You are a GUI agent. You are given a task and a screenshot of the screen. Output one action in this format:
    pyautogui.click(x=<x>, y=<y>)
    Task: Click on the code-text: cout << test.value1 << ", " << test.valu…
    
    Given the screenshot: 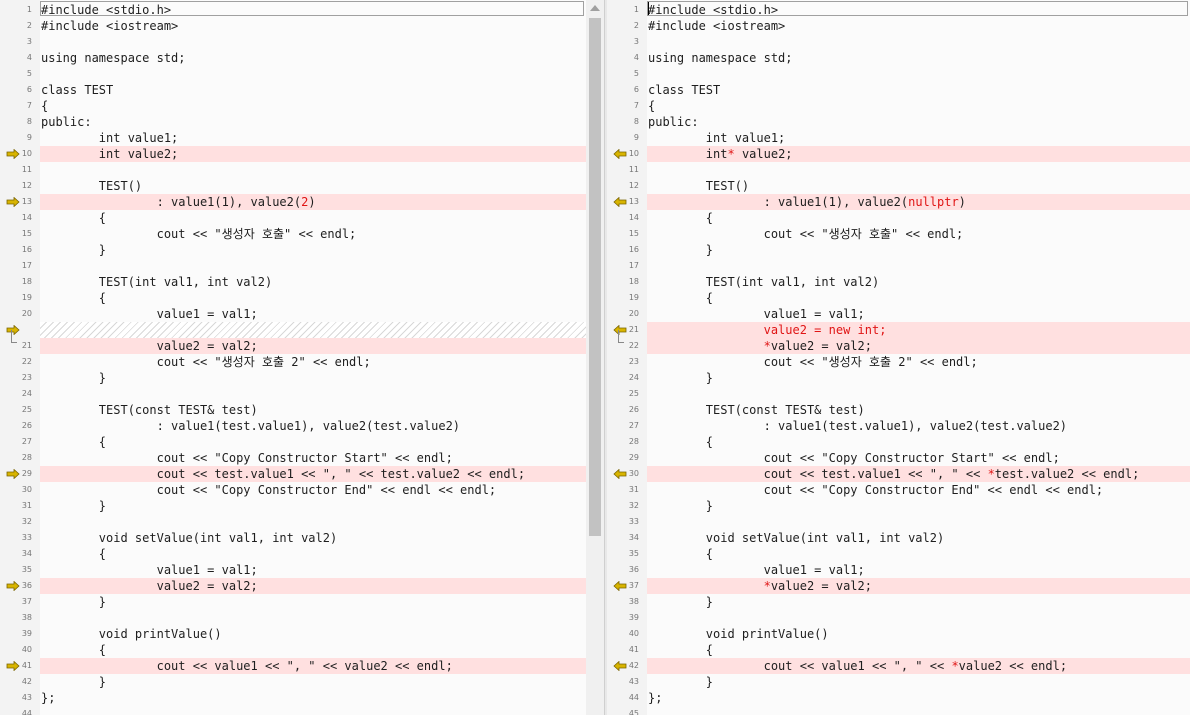 What is the action you would take?
    pyautogui.click(x=313, y=474)
    